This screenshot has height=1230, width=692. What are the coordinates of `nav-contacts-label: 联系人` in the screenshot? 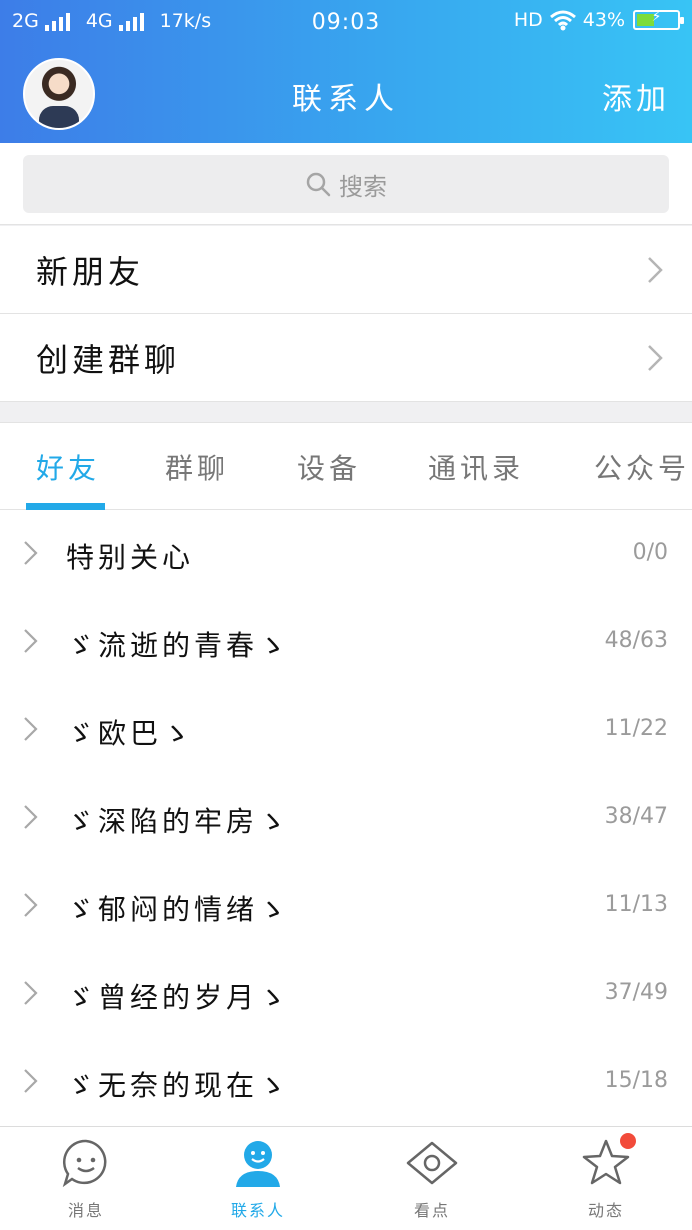 It's located at (257, 1210).